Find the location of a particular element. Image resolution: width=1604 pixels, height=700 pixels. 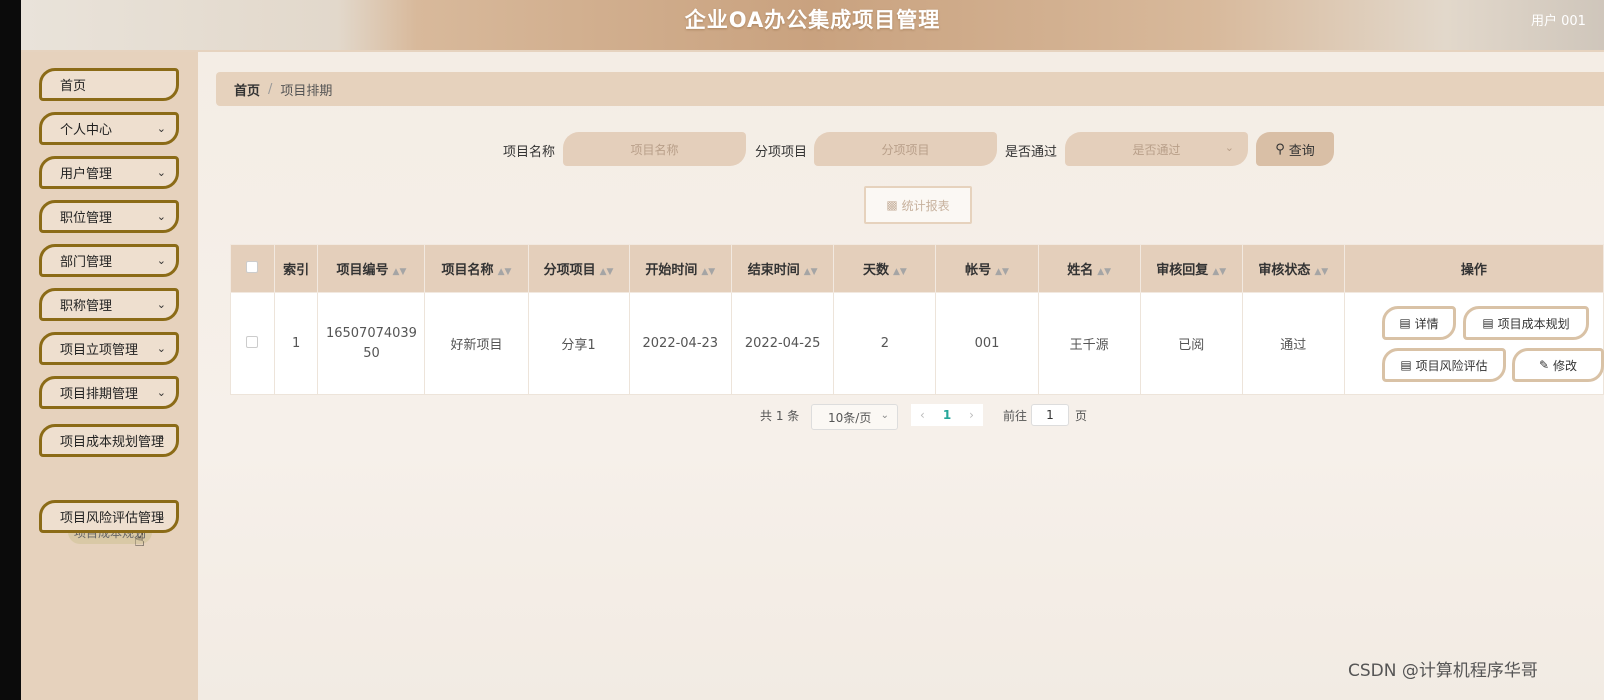

column-header: 审核状态 ▲▼ is located at coordinates (1293, 268).